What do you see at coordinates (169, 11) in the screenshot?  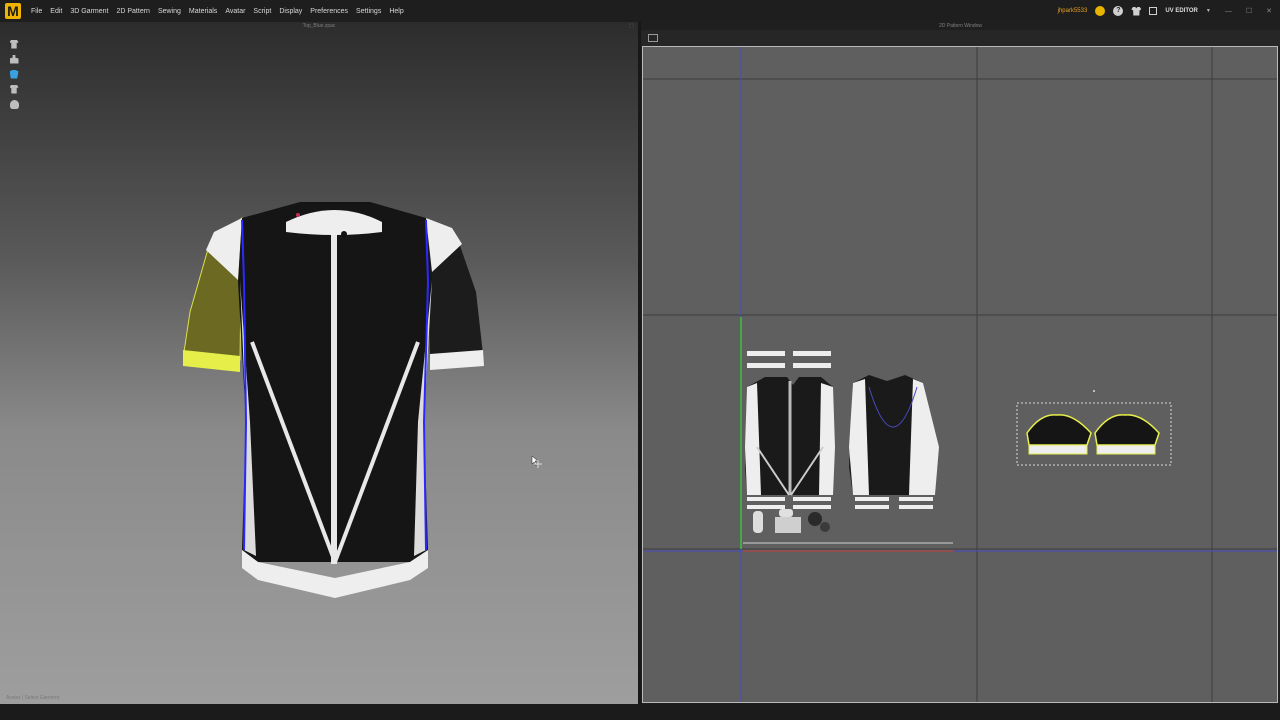 I see `menu-sewing: Sewing` at bounding box center [169, 11].